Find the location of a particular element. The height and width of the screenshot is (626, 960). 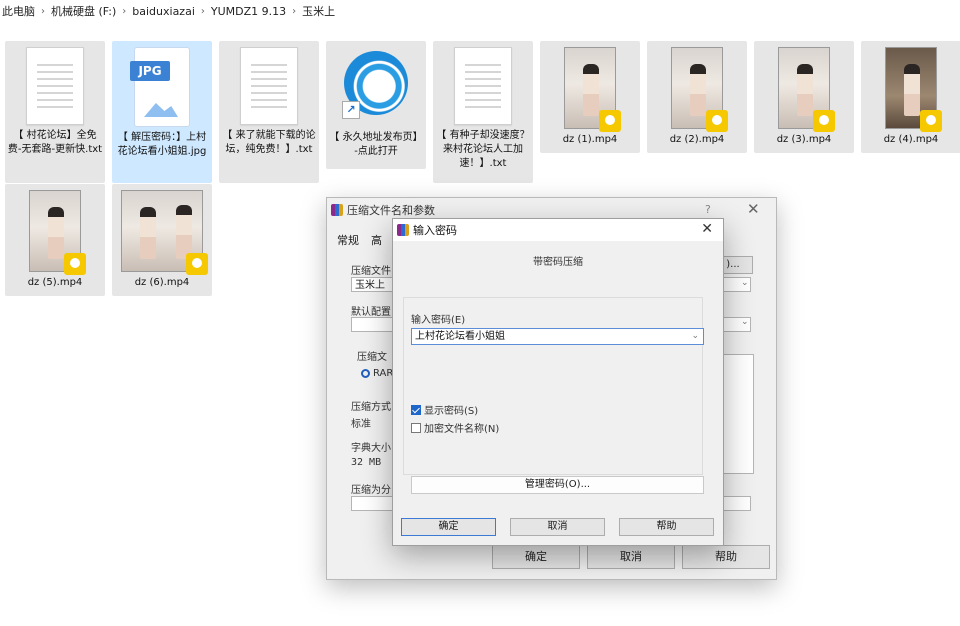

help-icon: ? is located at coordinates (708, 209).